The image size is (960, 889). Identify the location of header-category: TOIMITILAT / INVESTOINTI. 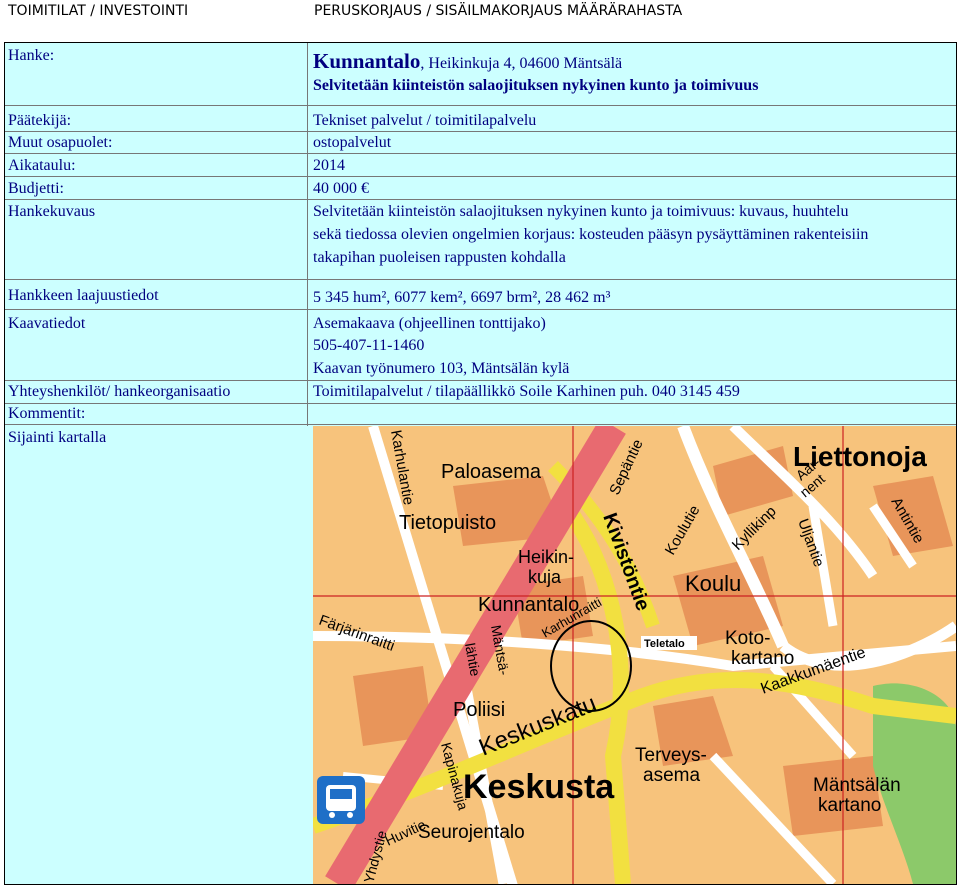
(98, 11).